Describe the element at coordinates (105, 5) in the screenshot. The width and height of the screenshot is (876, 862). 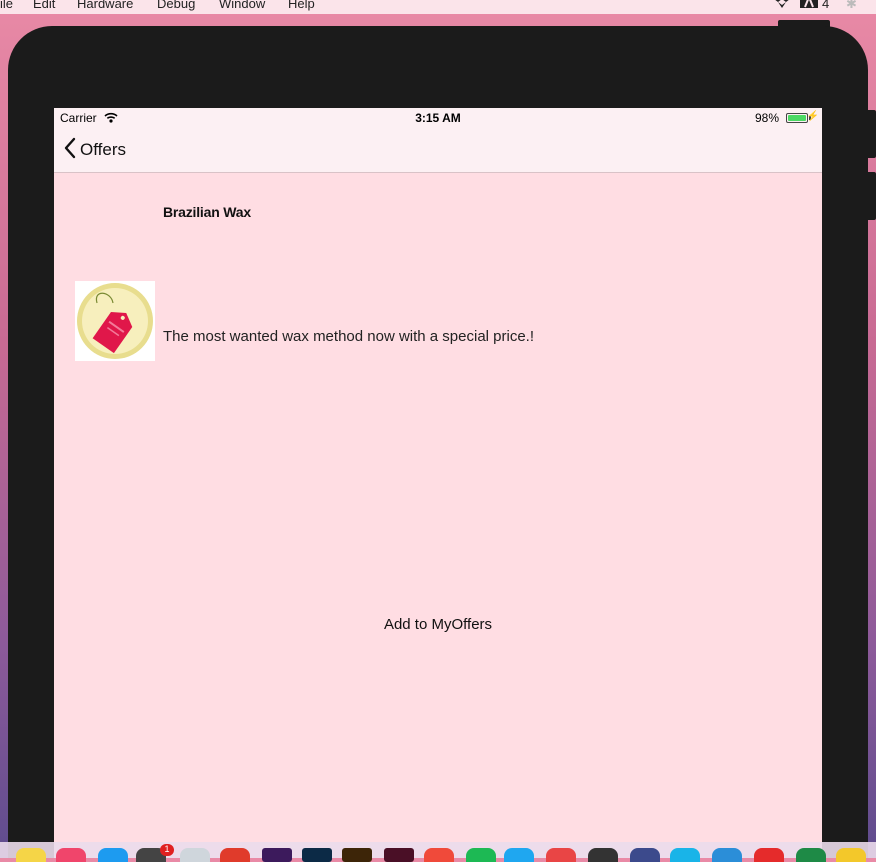
I see `menu-hardware: Hardware` at that location.